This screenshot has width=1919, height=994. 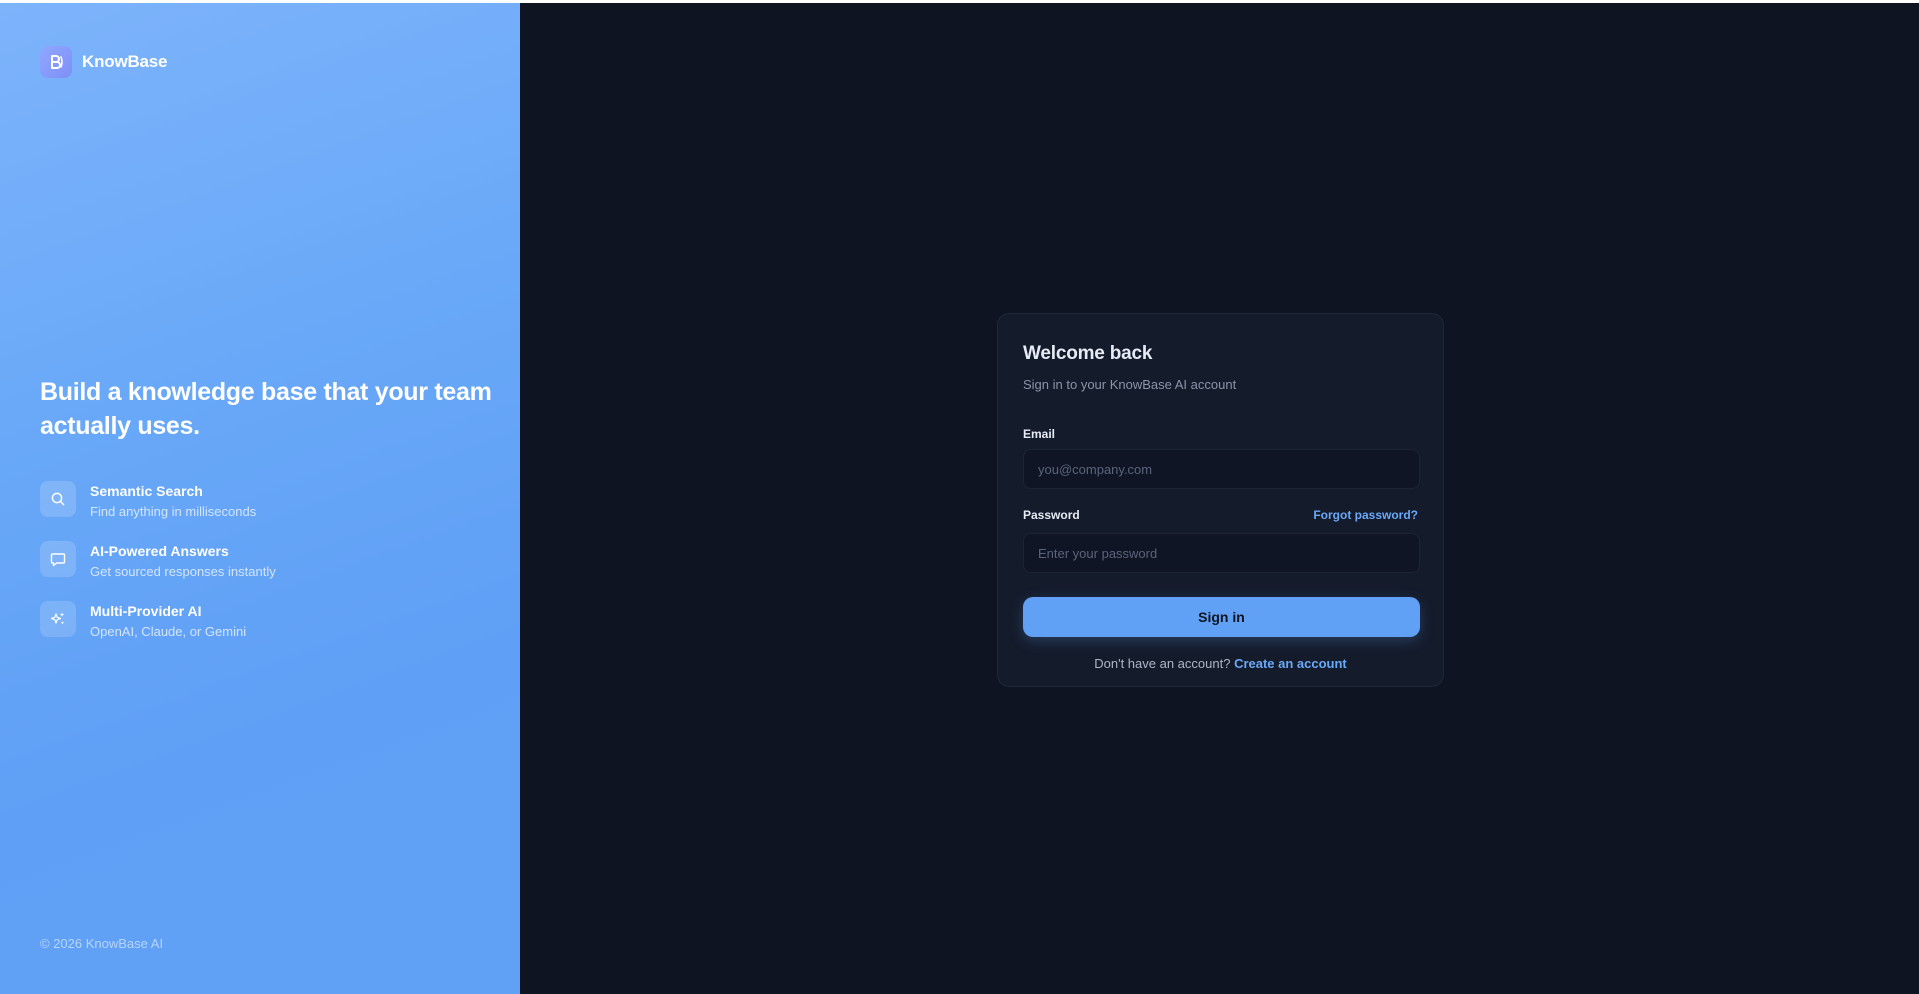 I want to click on feature-title: AI-Powered Answers, so click(x=159, y=551).